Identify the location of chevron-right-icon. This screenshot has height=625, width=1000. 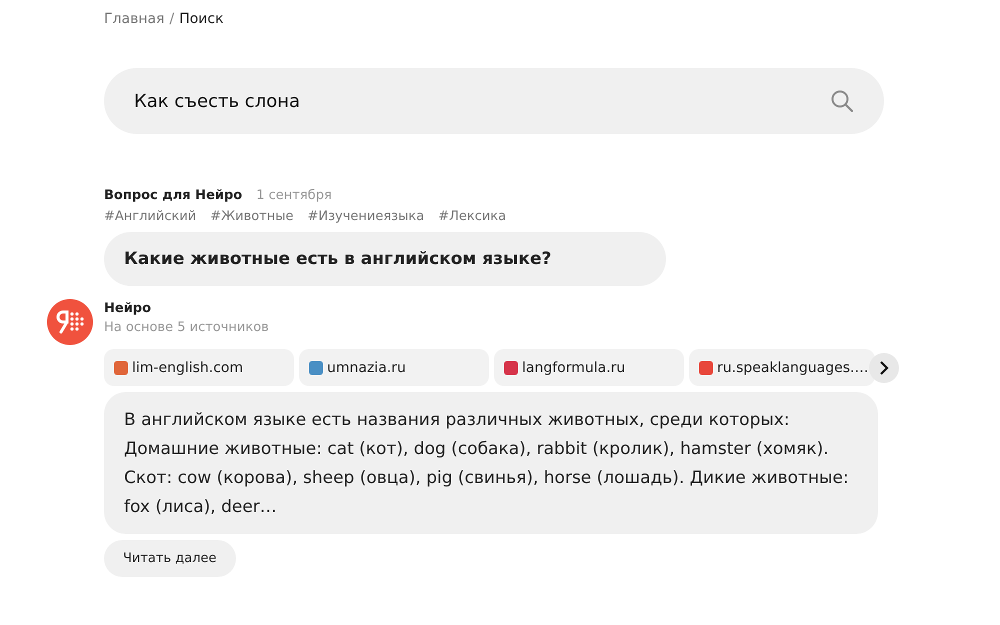
(884, 367).